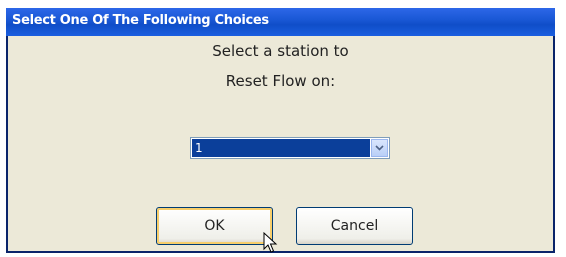  I want to click on title-bar: Select One Of The Following Choices, so click(280, 22).